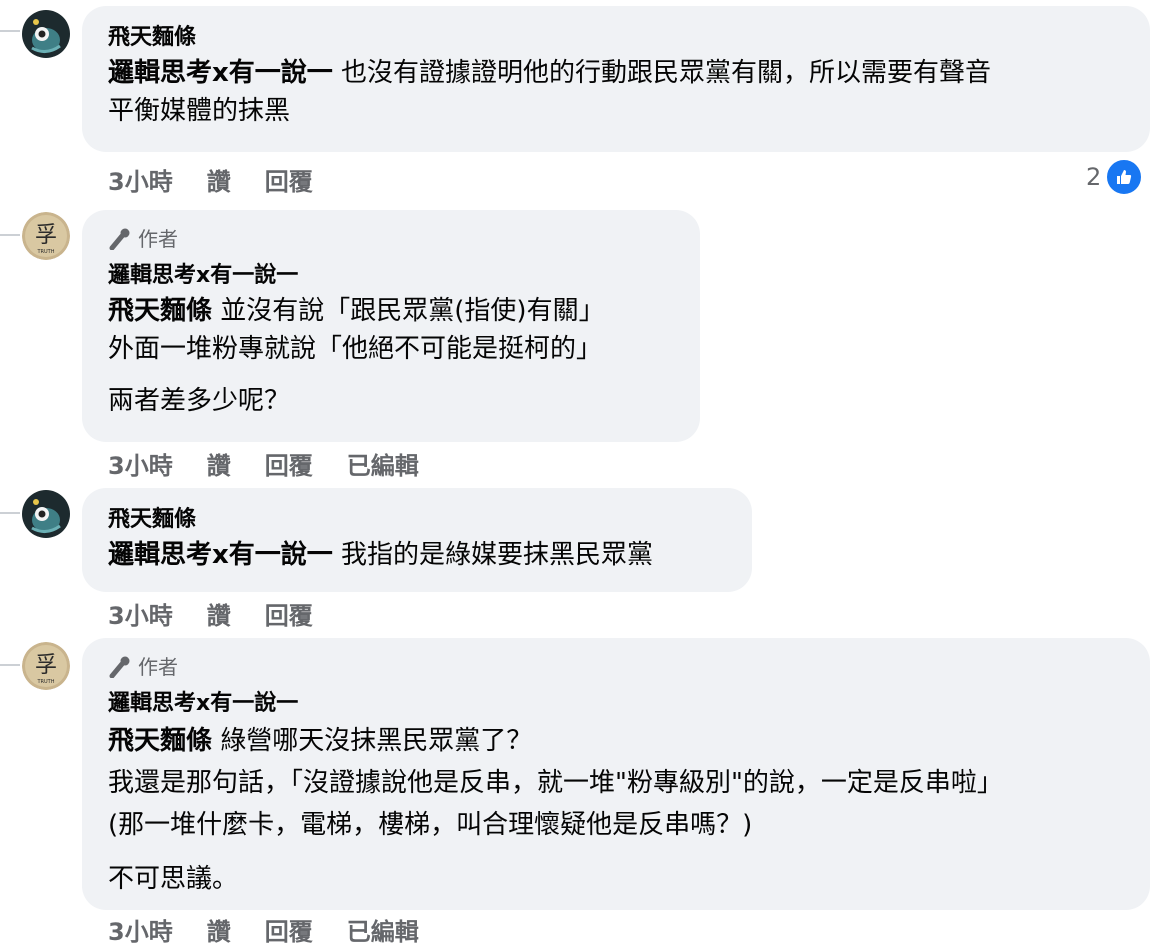 This screenshot has height=950, width=1174. Describe the element at coordinates (199, 401) in the screenshot. I see `comment-text-line: 兩者差多少呢？` at that location.